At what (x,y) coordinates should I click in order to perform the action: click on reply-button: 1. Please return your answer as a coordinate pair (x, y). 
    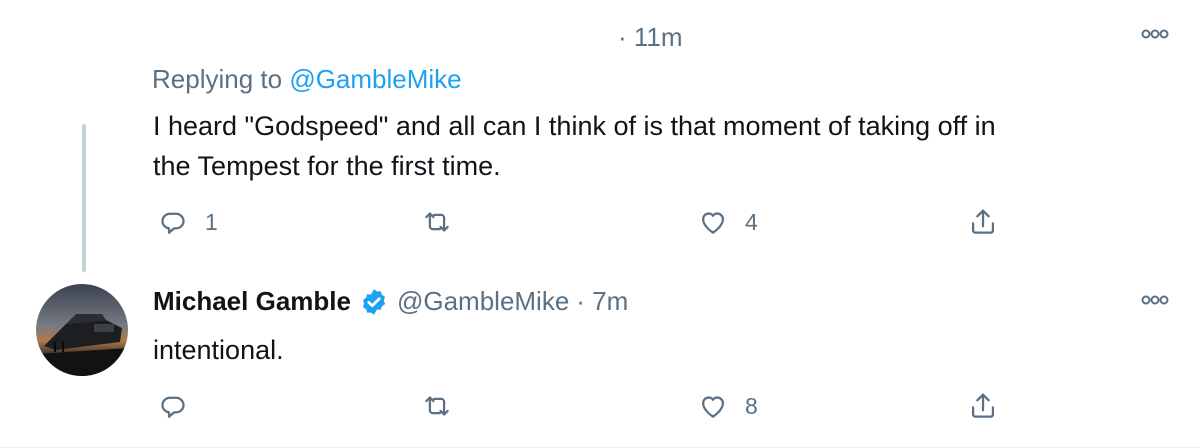
    Looking at the image, I should click on (187, 222).